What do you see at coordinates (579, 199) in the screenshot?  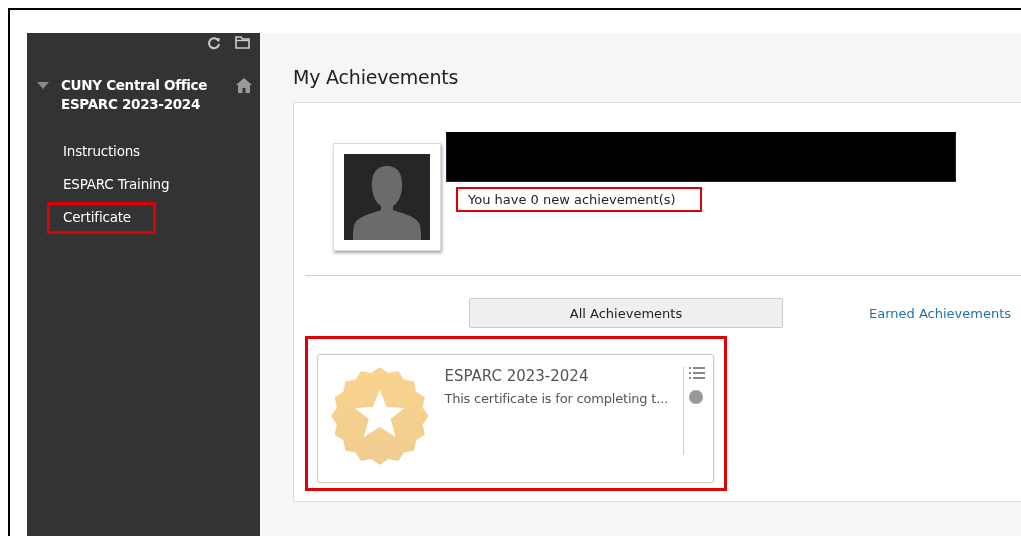 I see `achievement-summary: You have 0 new achievement(s)` at bounding box center [579, 199].